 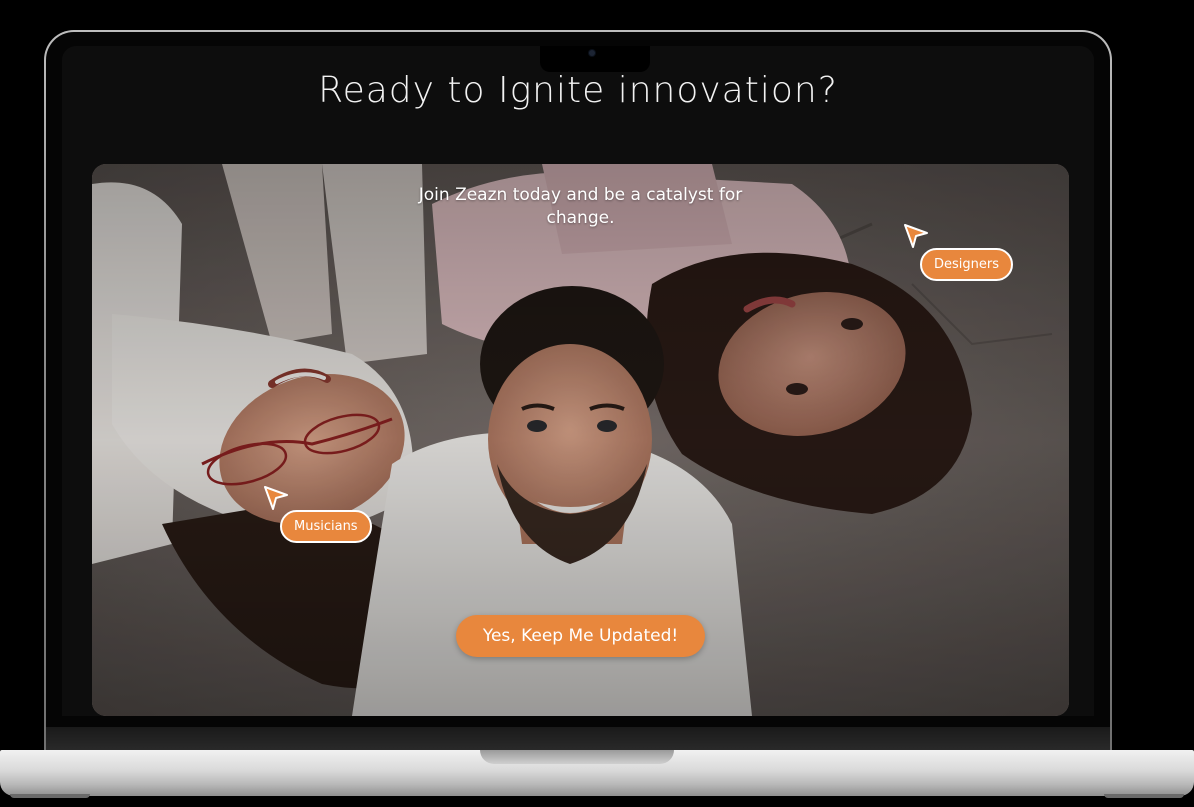 What do you see at coordinates (595, 59) in the screenshot?
I see `camera-notch` at bounding box center [595, 59].